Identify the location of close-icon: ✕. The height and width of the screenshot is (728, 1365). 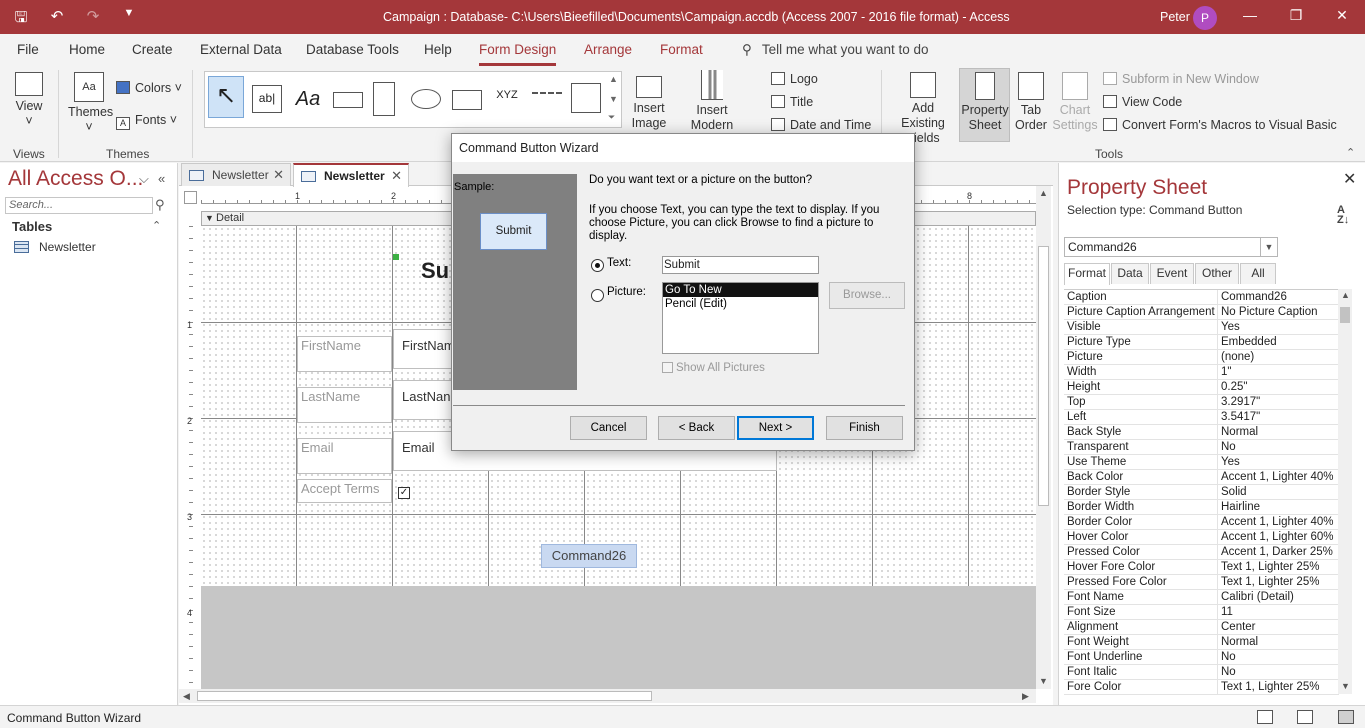
(1349, 179).